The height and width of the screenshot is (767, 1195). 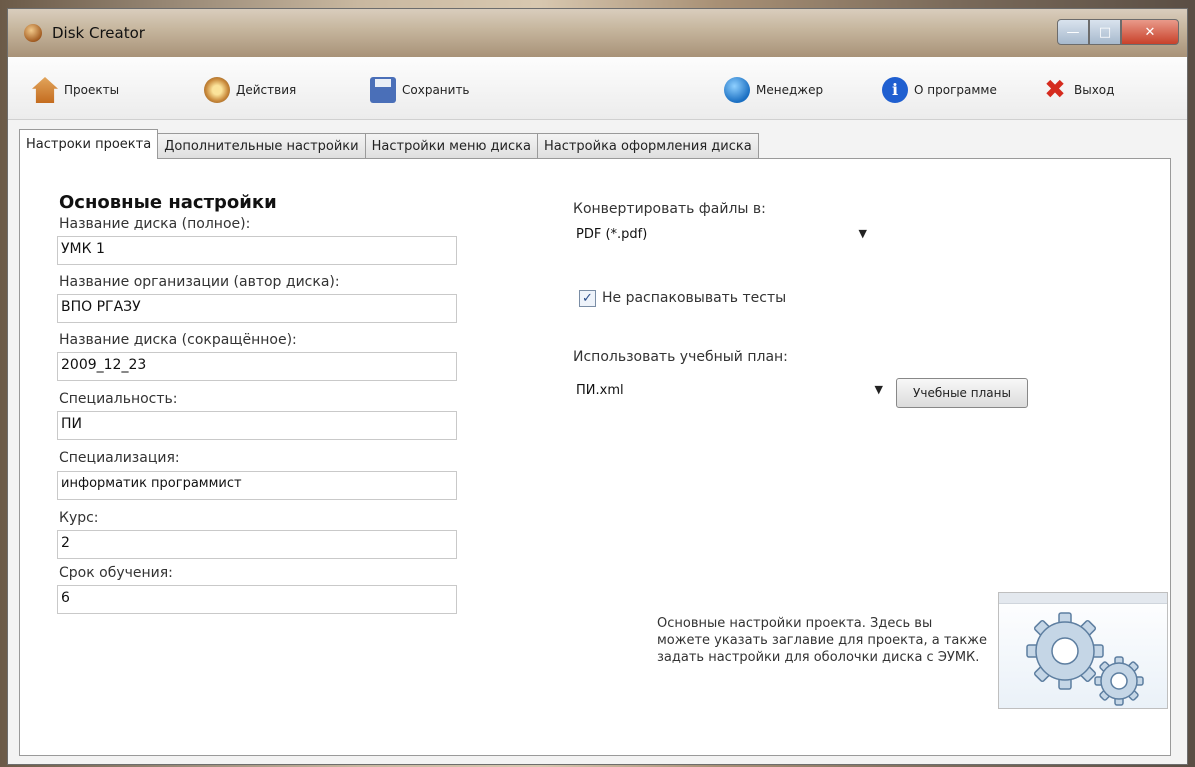 I want to click on maximize-icon: □, so click(x=1105, y=32).